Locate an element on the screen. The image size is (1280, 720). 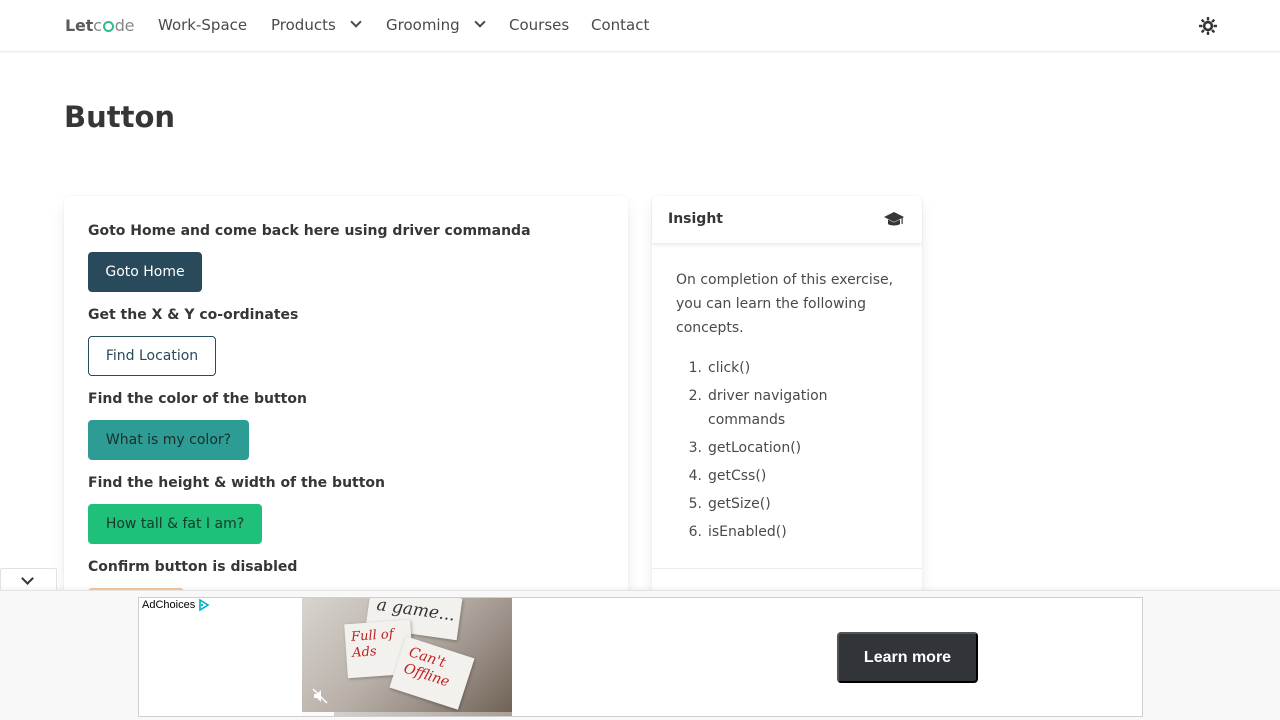
list-text: click() is located at coordinates (729, 368).